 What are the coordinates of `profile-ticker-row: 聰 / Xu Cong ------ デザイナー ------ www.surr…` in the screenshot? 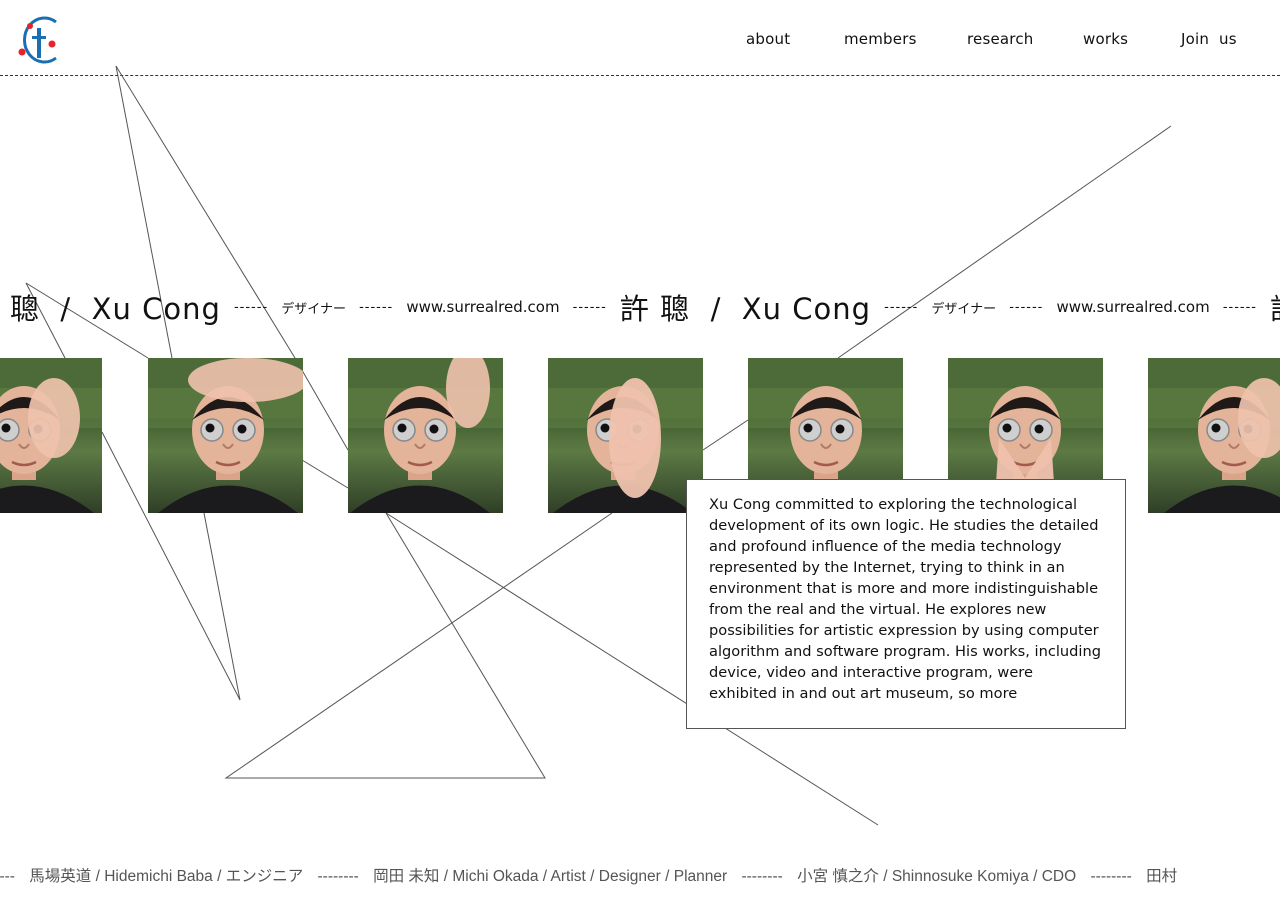 It's located at (640, 311).